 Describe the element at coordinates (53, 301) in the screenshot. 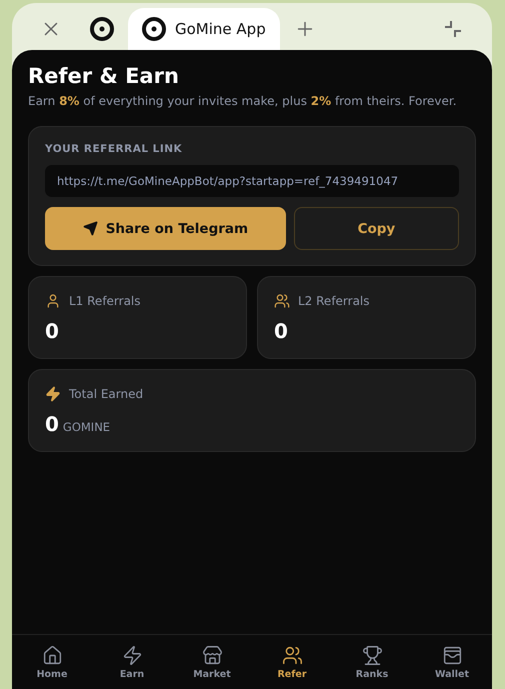

I see `person-icon` at that location.